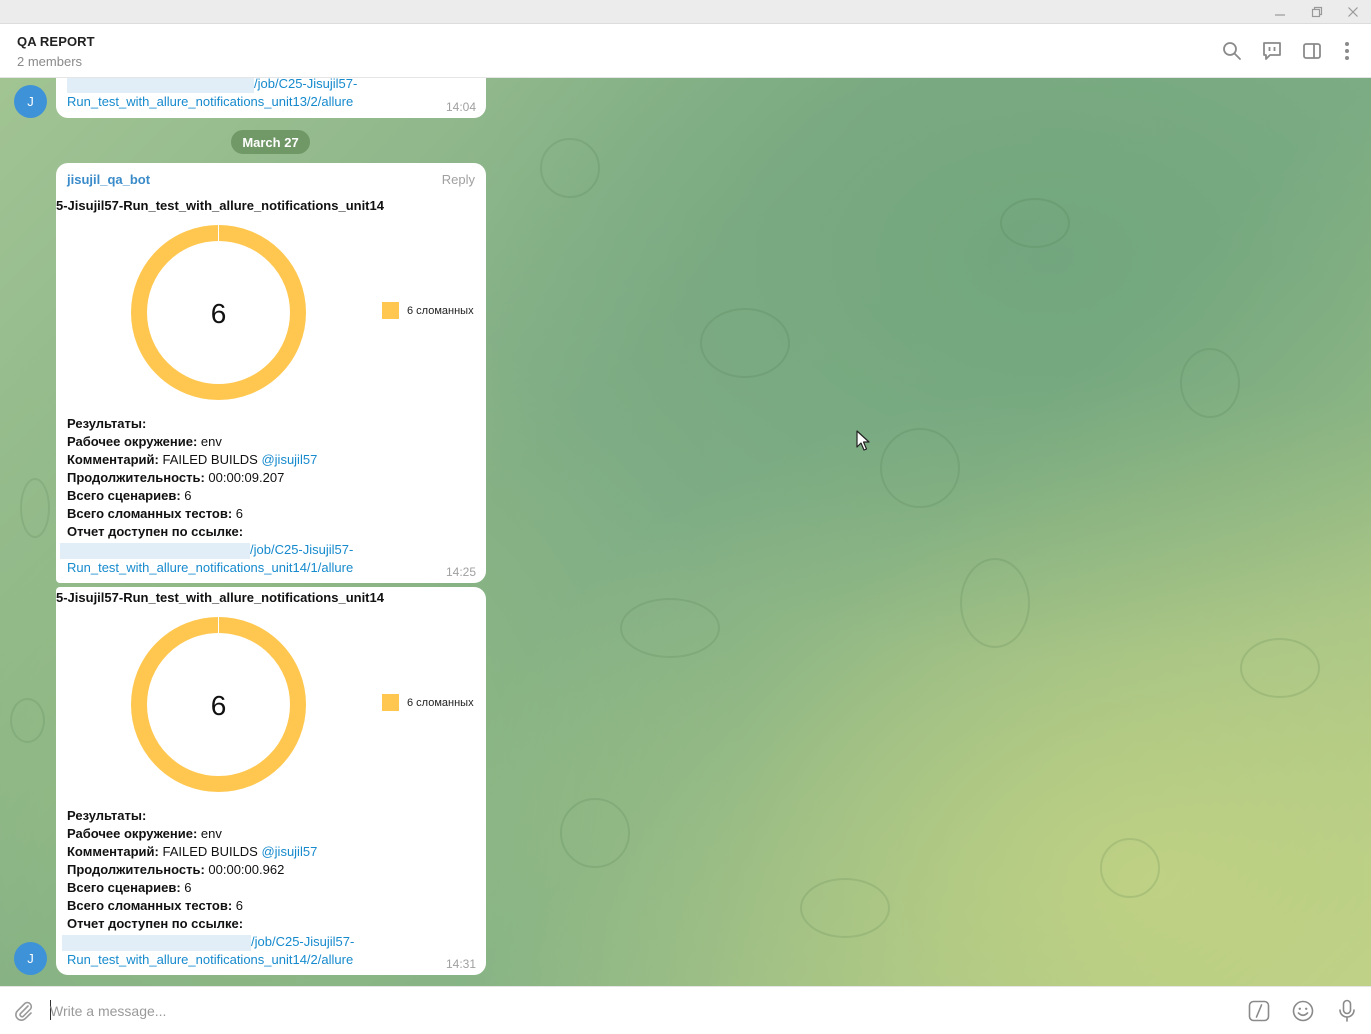 Image resolution: width=1371 pixels, height=1034 pixels. I want to click on date-separator: March 27, so click(270, 142).